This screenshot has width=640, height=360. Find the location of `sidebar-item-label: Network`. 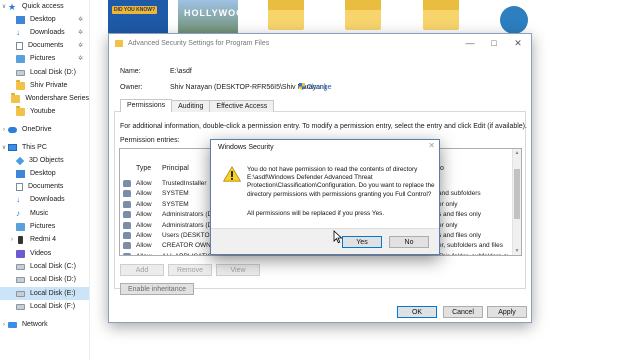

sidebar-item-label: Network is located at coordinates (35, 324).